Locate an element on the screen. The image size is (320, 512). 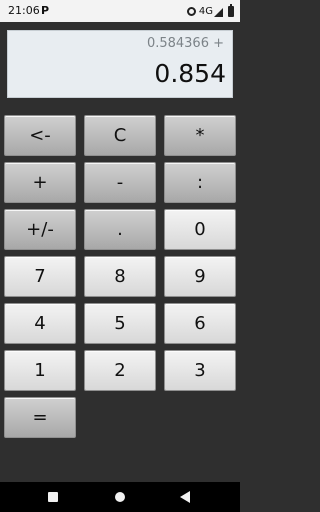
backspace-button: <- is located at coordinates (40, 135).